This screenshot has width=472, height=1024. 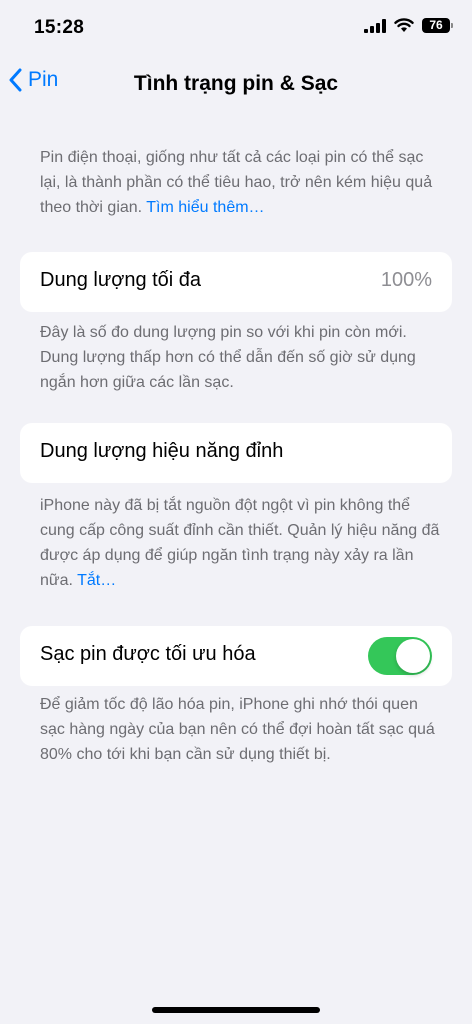 I want to click on optimized-charging-toggle, so click(x=400, y=656).